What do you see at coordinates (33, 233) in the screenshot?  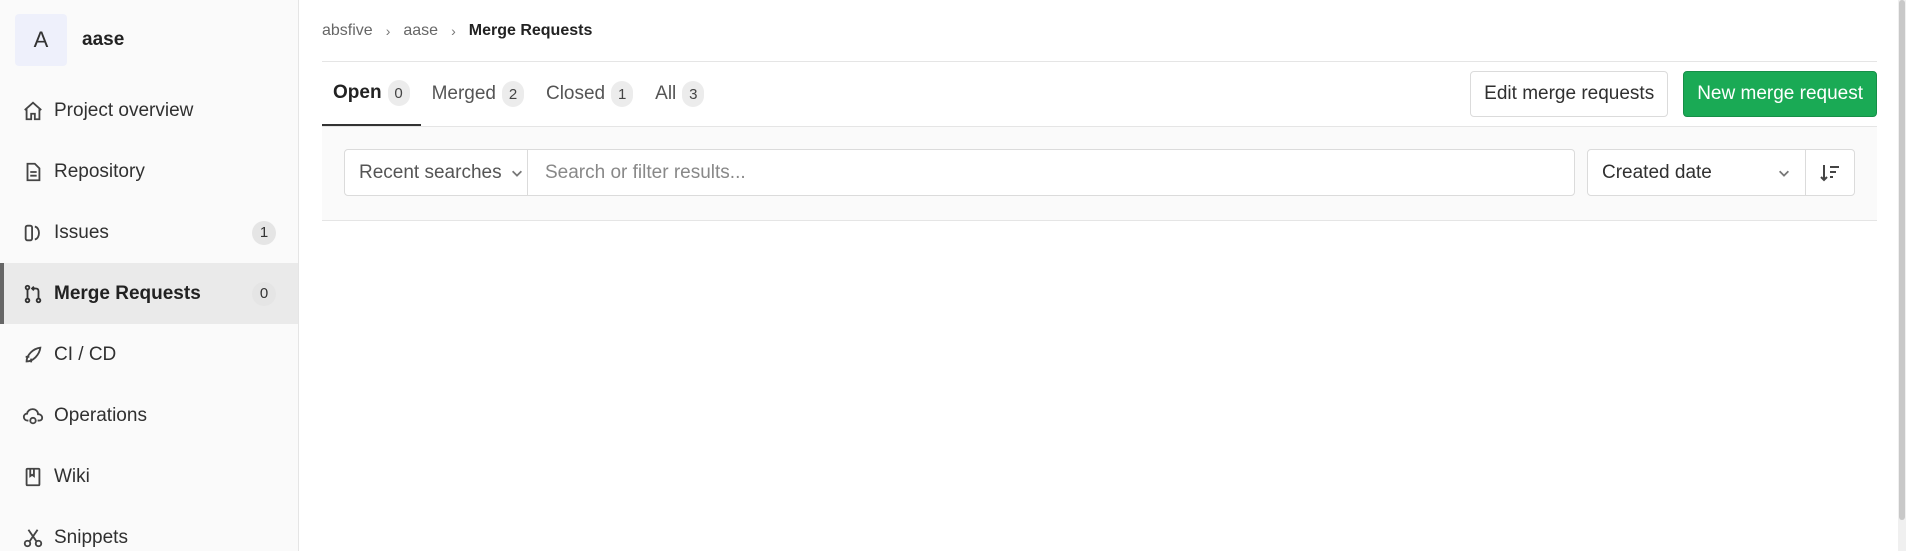 I see `issues-icon` at bounding box center [33, 233].